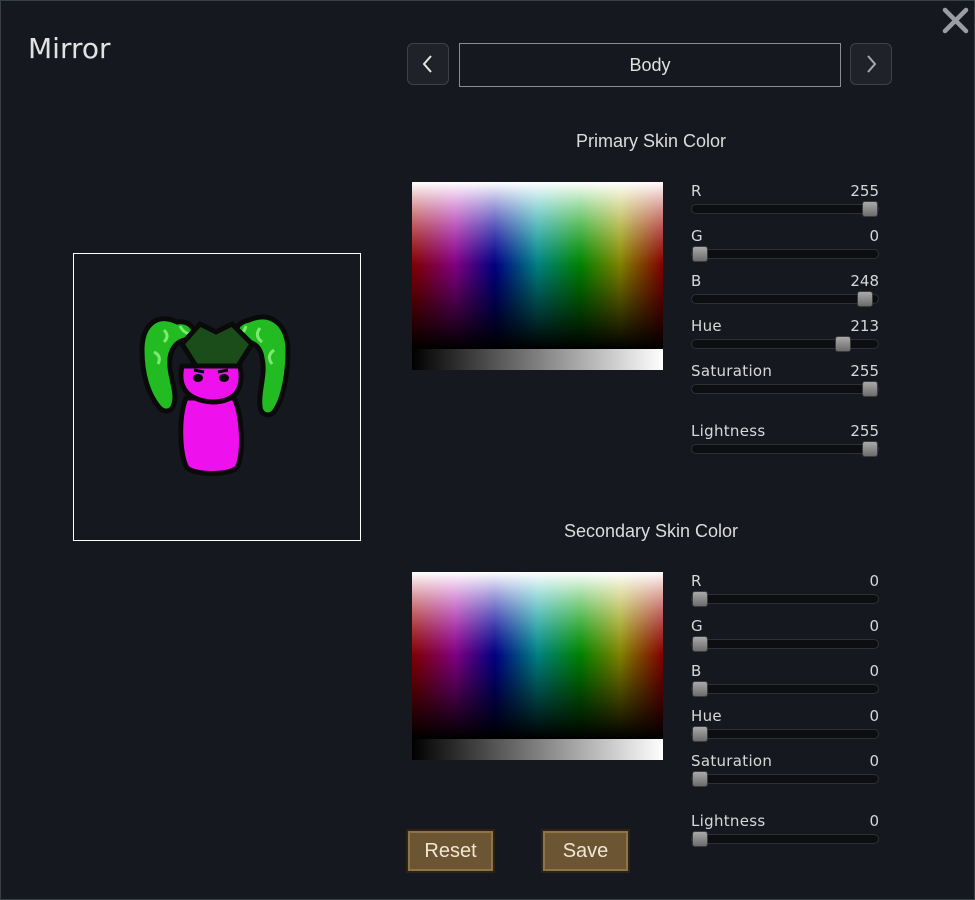 The image size is (975, 900). I want to click on selector-label: Body, so click(650, 64).